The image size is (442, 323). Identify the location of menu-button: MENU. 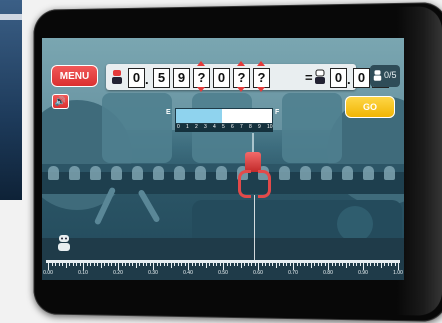
(74, 76).